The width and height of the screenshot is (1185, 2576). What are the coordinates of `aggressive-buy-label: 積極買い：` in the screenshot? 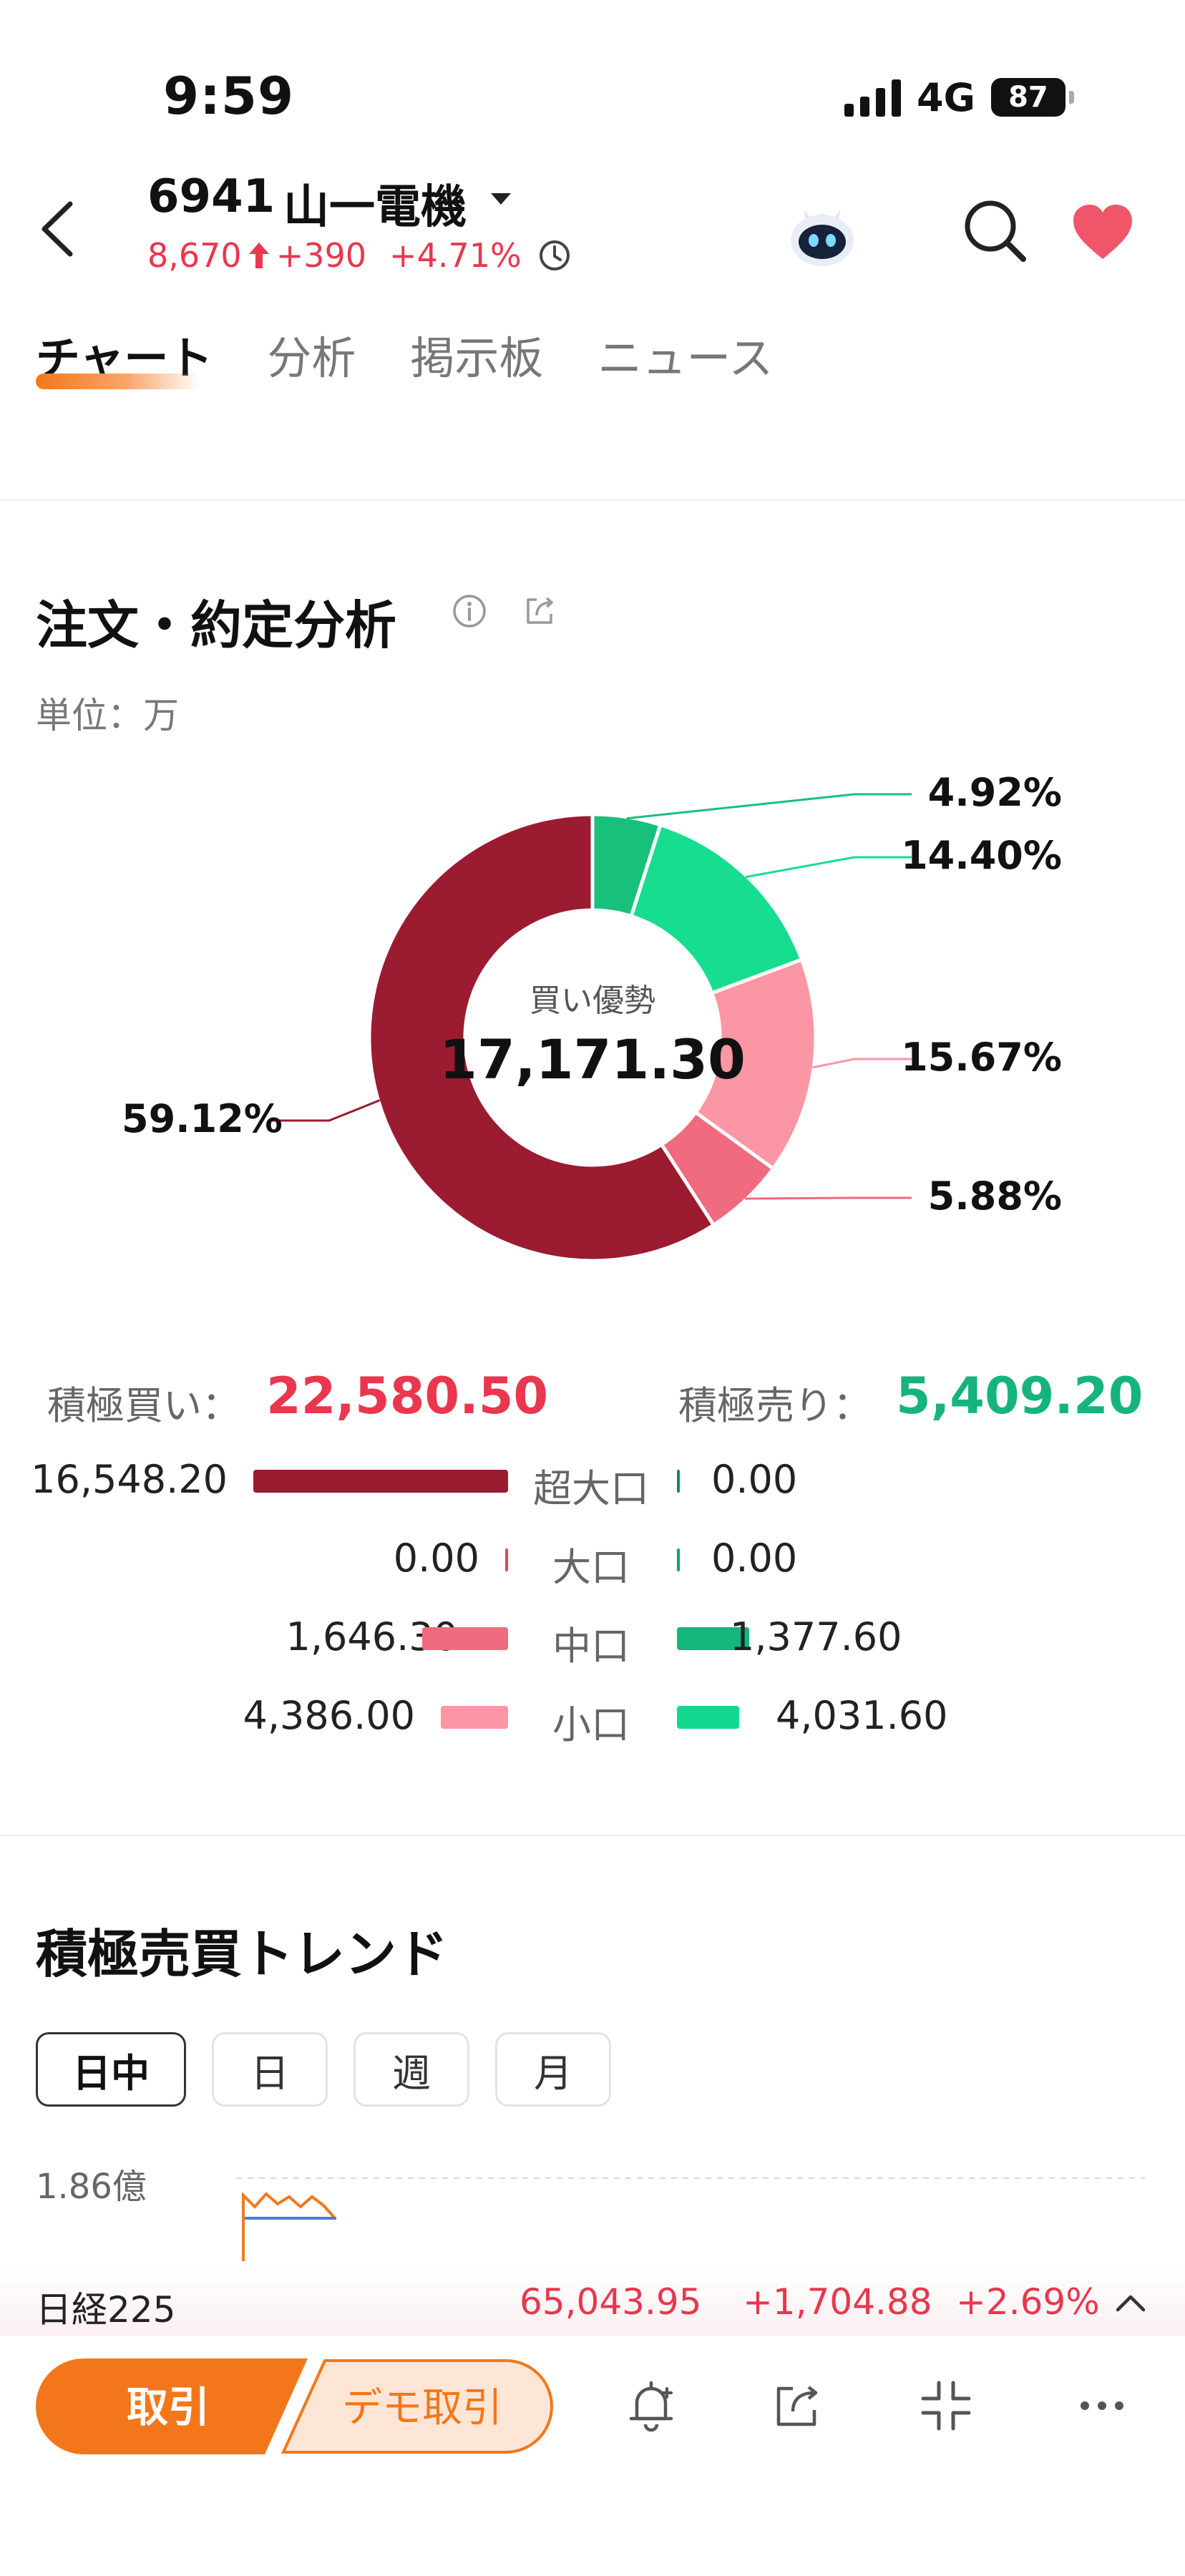 It's located at (143, 1405).